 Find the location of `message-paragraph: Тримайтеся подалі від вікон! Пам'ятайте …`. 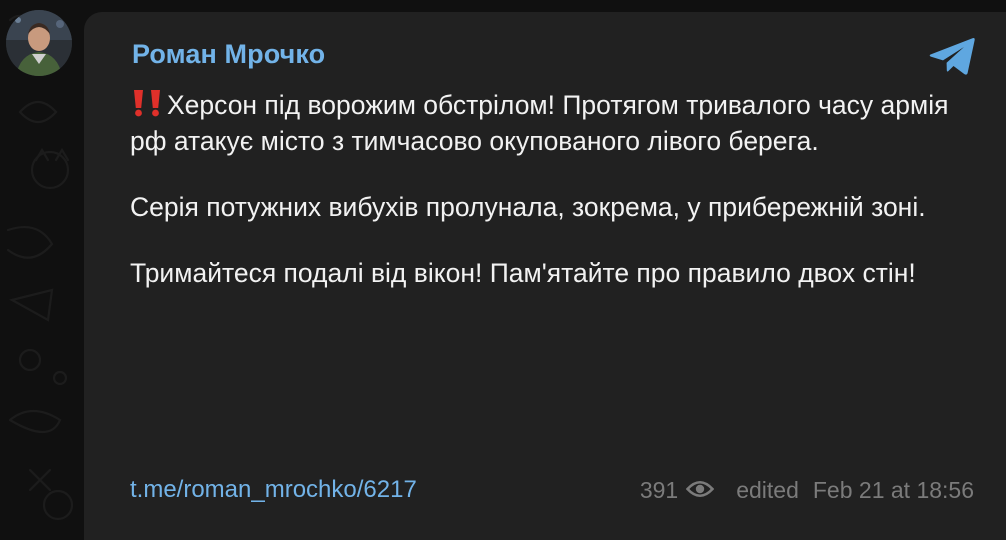

message-paragraph: Тримайтеся подалі від вікон! Пам'ятайте … is located at coordinates (523, 273).